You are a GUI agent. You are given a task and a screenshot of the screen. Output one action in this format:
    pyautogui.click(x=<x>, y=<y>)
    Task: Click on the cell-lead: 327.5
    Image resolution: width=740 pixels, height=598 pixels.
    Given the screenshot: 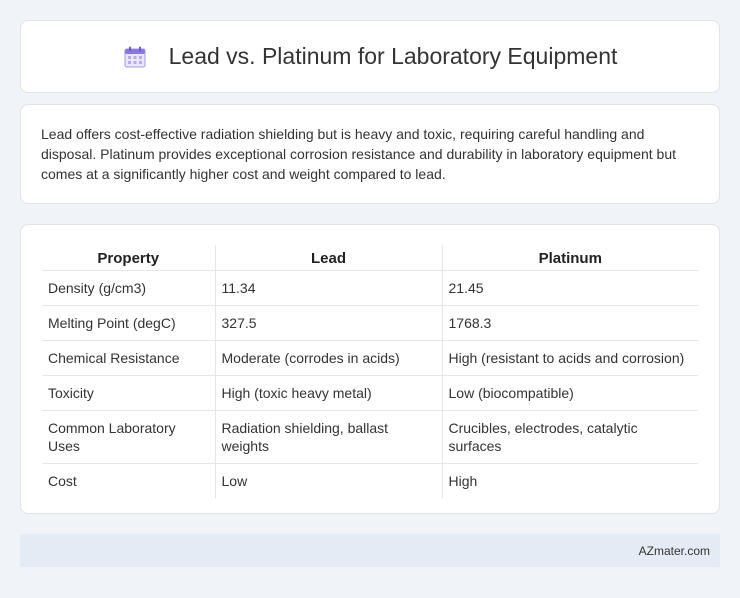 What is the action you would take?
    pyautogui.click(x=328, y=323)
    